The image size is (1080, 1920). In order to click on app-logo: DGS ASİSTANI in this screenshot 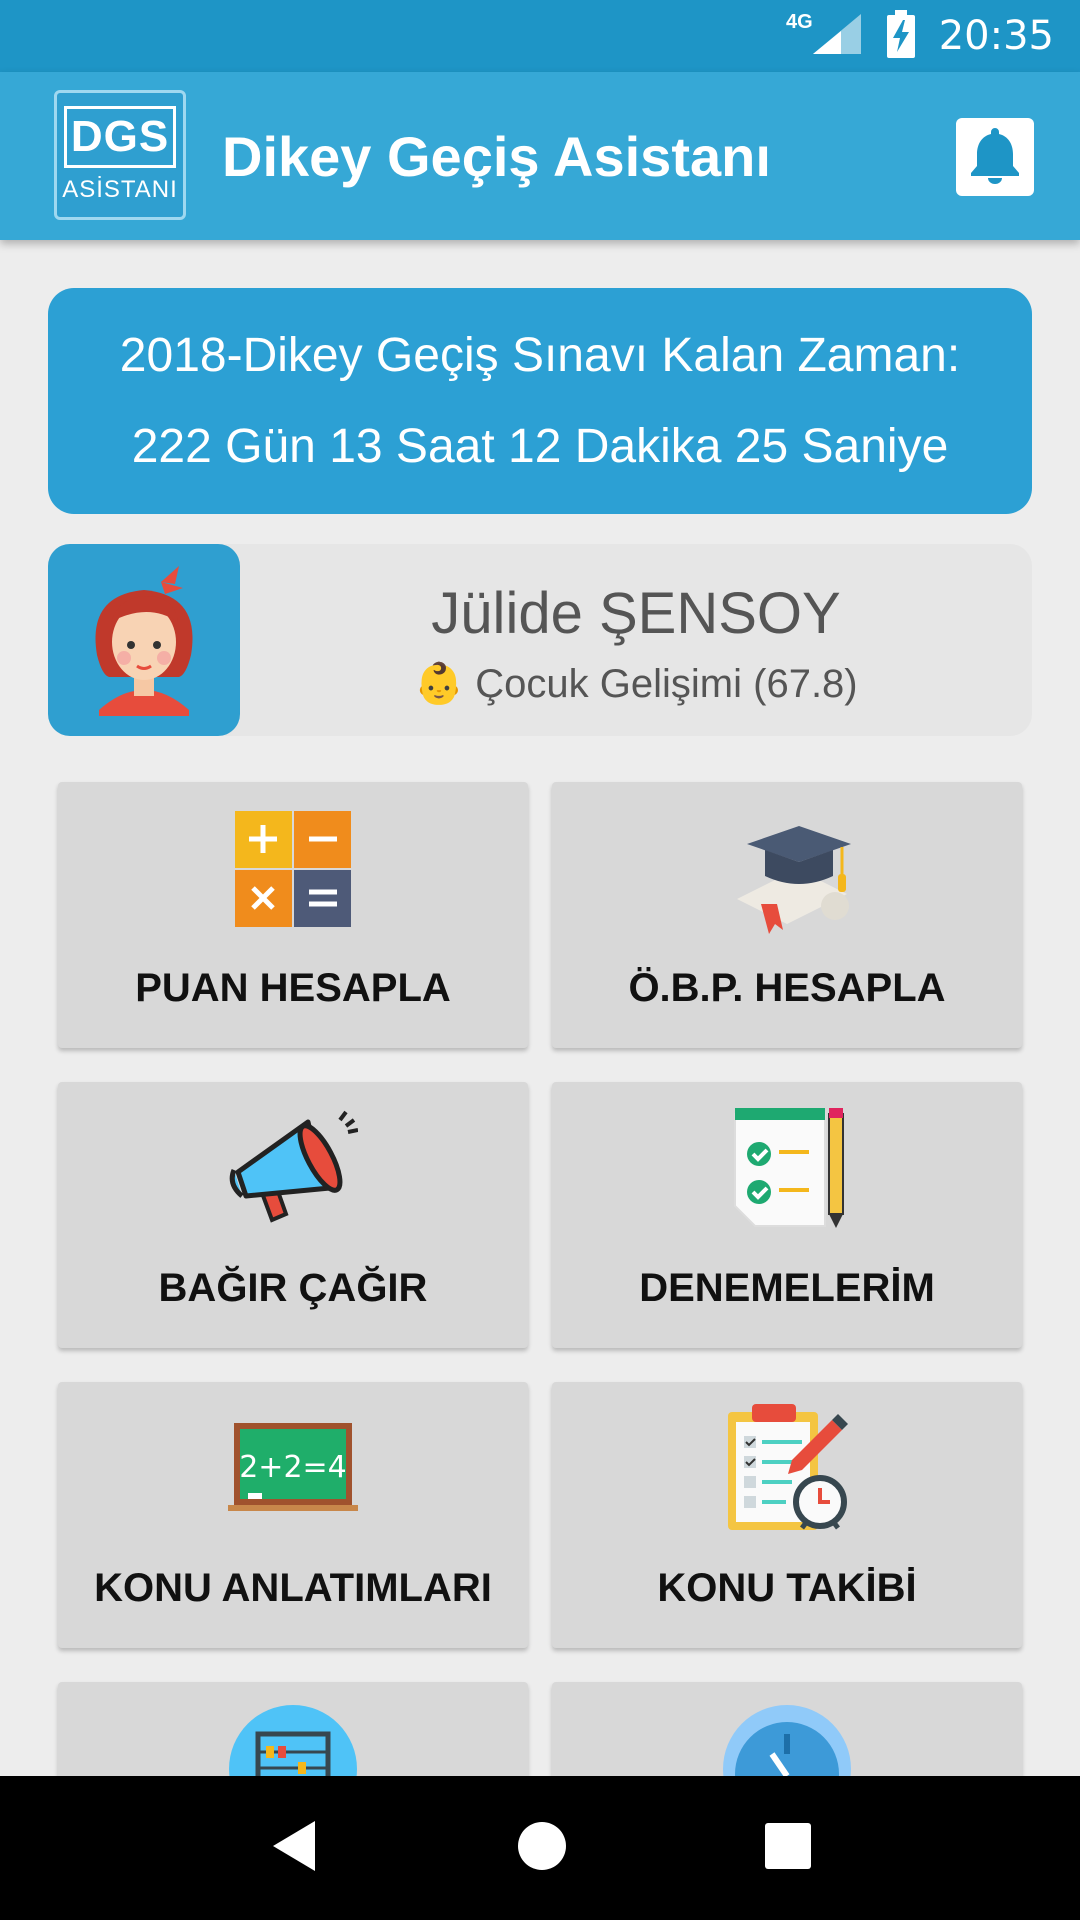, I will do `click(120, 155)`.